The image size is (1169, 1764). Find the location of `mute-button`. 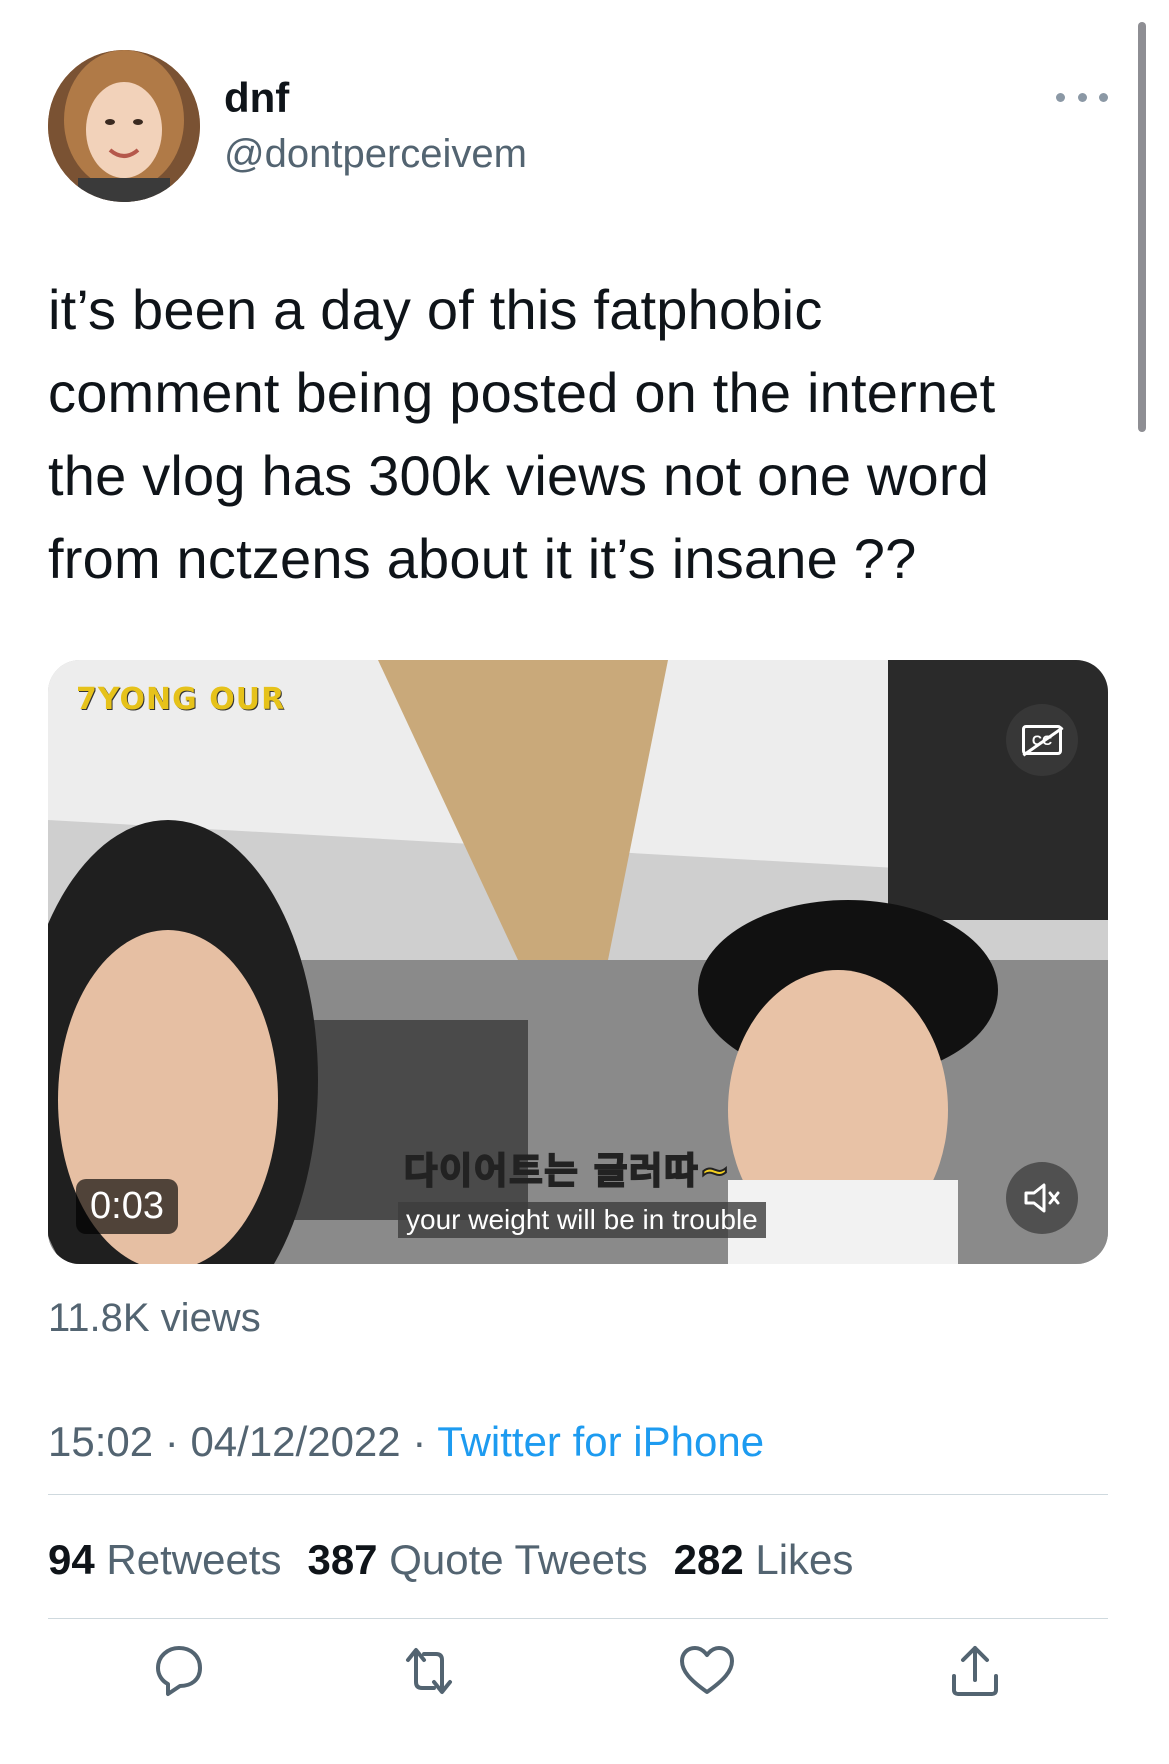

mute-button is located at coordinates (1042, 1198).